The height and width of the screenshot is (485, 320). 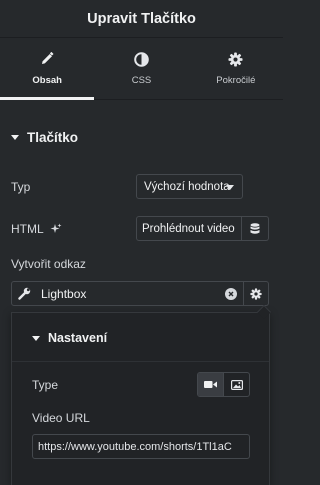 What do you see at coordinates (236, 80) in the screenshot?
I see `tab-label: Pokročilé` at bounding box center [236, 80].